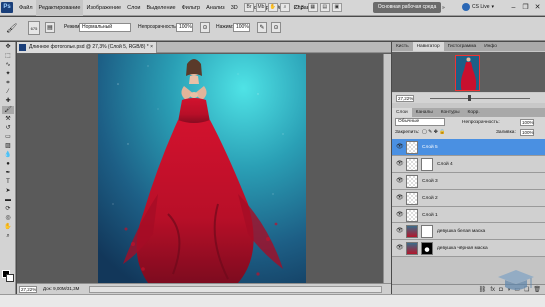 This screenshot has height=307, width=545. I want to click on flow-field: 100%, so click(241, 27).